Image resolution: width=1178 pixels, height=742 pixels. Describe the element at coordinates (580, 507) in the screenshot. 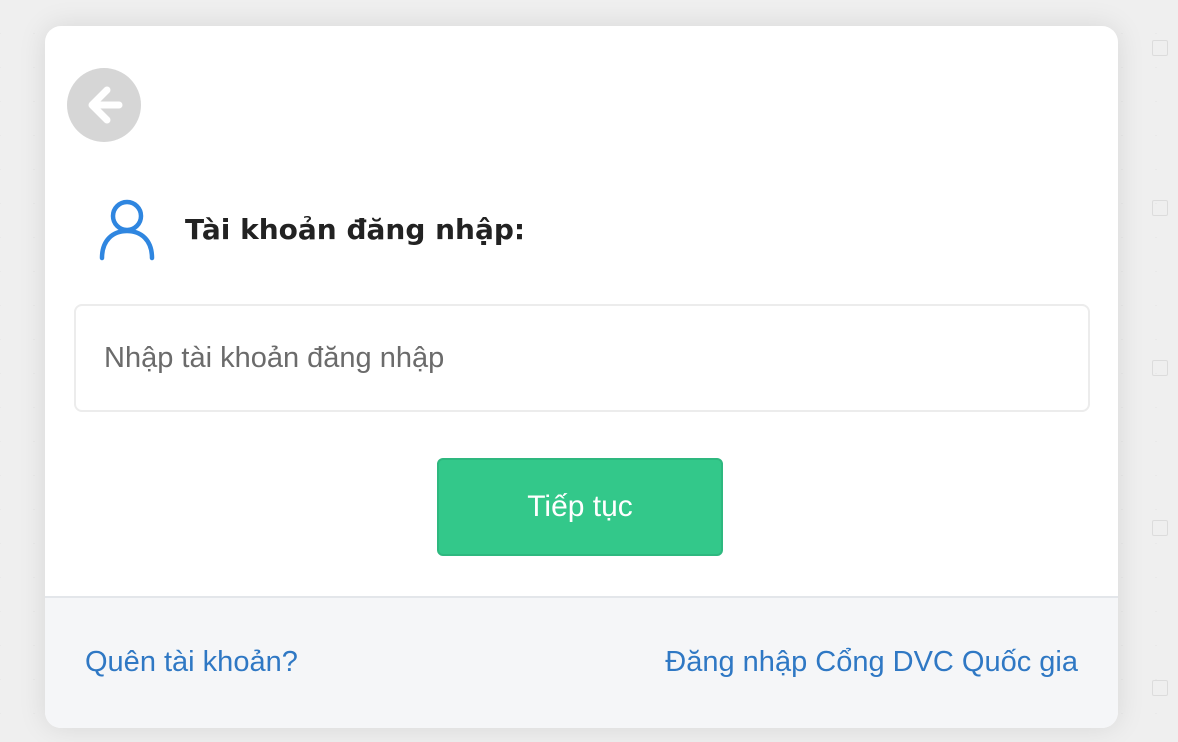

I see `continue-button: Tiếp tục` at that location.